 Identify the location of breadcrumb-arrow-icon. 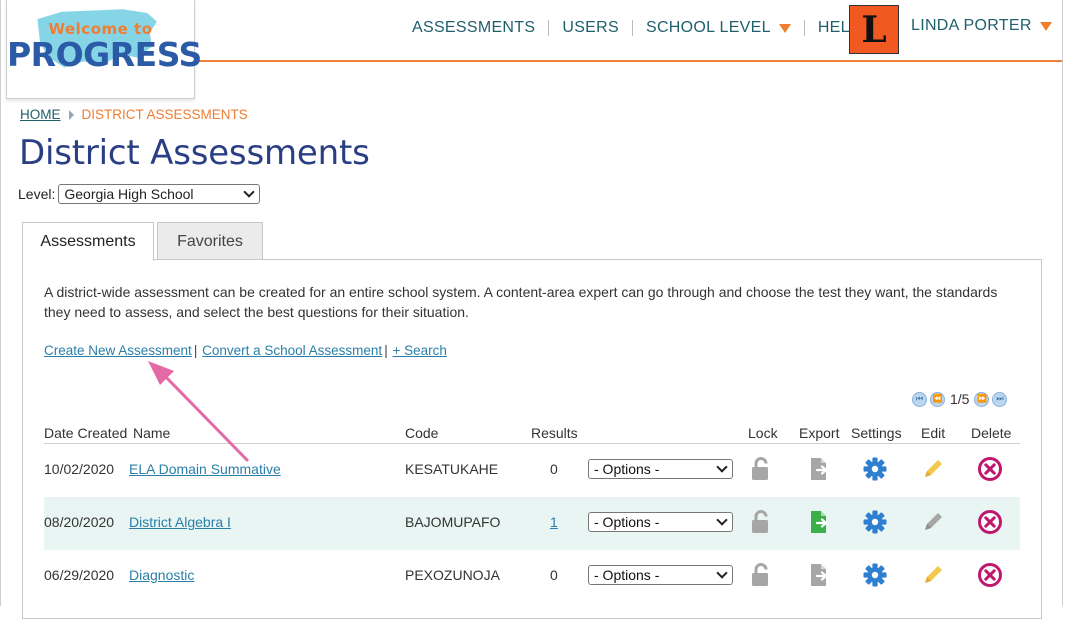
(71, 114).